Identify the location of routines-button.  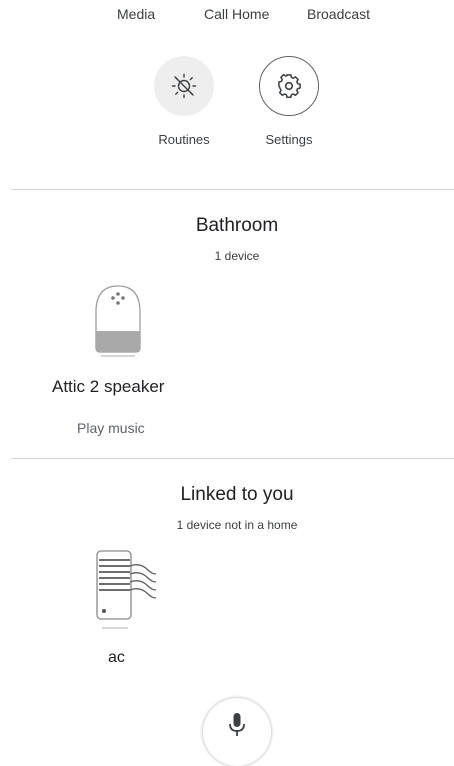
(184, 86).